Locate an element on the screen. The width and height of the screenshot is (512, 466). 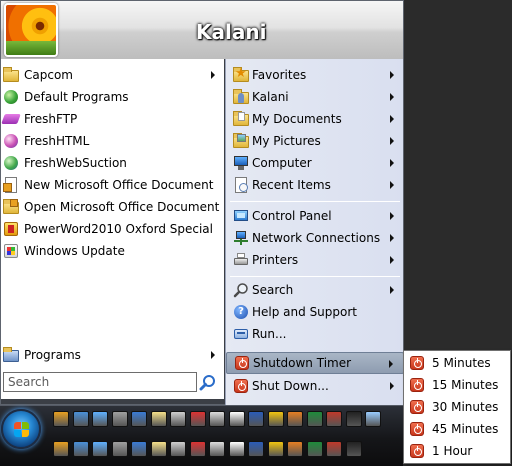
network-icon is located at coordinates (334, 449).